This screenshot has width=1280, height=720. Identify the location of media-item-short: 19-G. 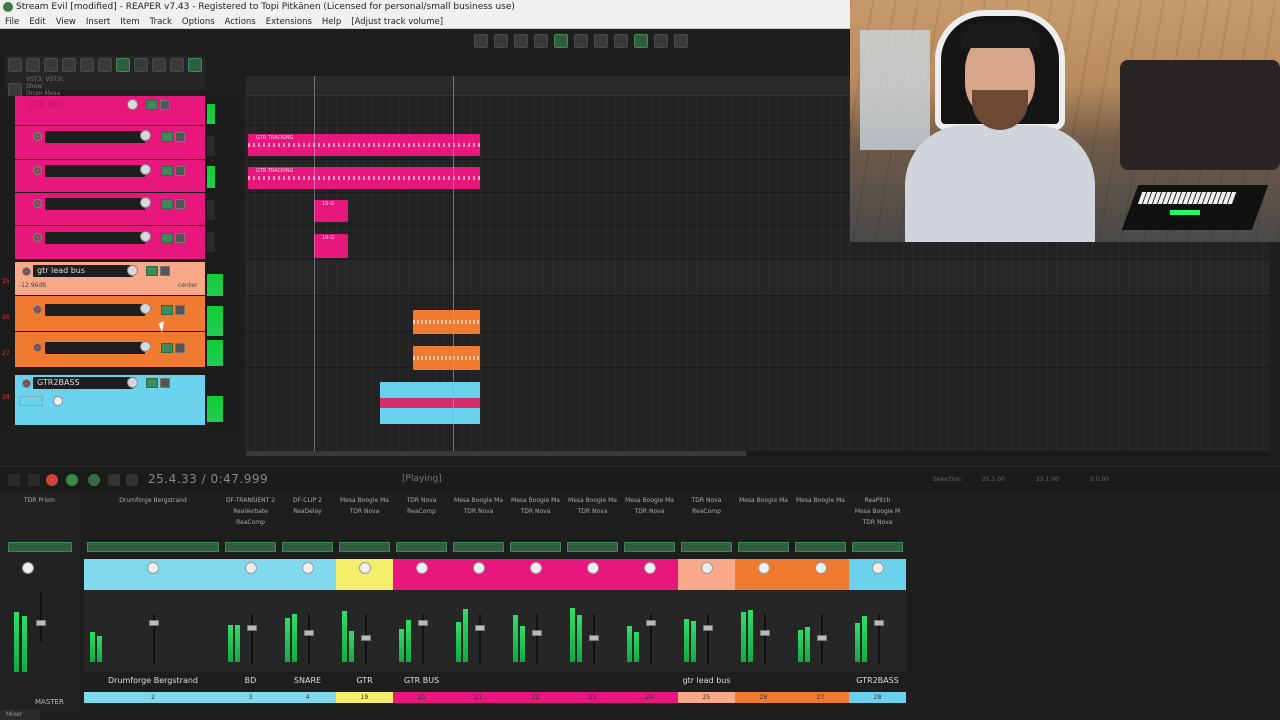
(331, 211).